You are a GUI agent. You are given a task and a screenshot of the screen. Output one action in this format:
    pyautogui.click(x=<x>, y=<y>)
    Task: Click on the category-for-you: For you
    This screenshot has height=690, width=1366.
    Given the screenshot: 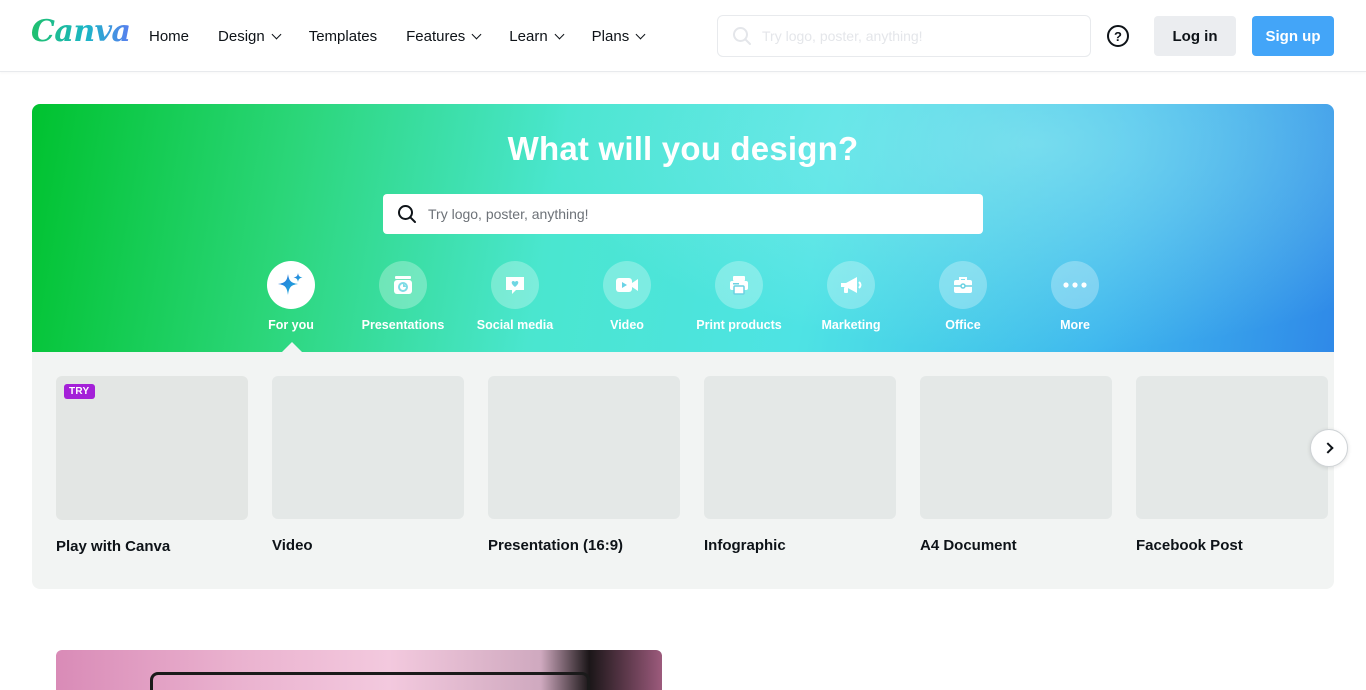 What is the action you would take?
    pyautogui.click(x=291, y=296)
    